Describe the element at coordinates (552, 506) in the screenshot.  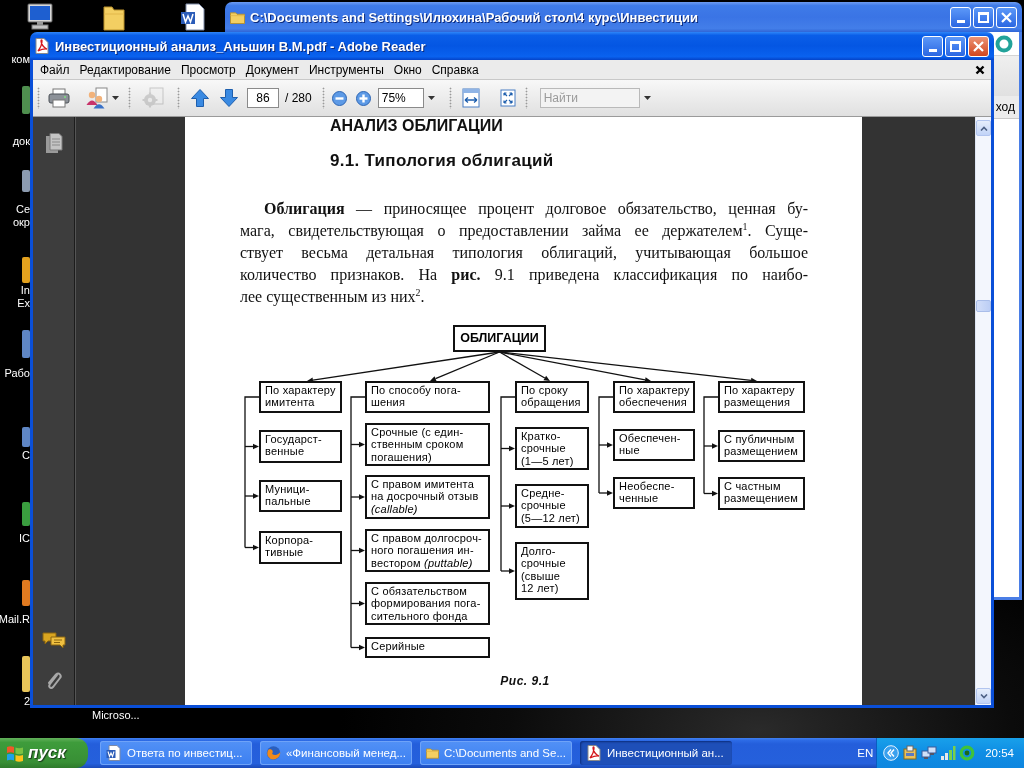
I see `subtype-node: Средне- срочные (5—12 лет)` at that location.